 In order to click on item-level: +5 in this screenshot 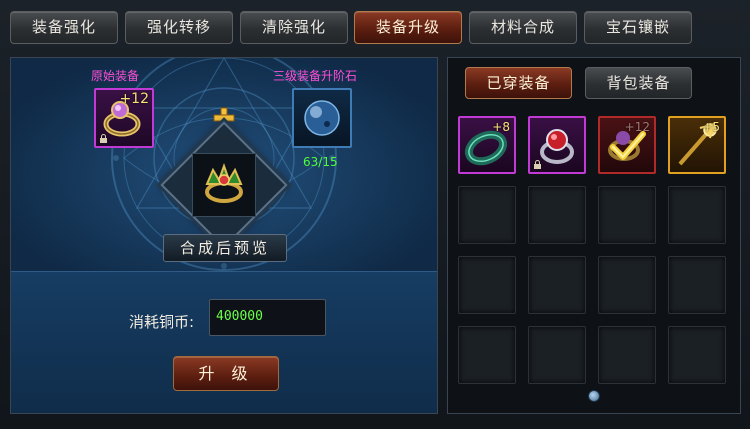, I will do `click(711, 127)`.